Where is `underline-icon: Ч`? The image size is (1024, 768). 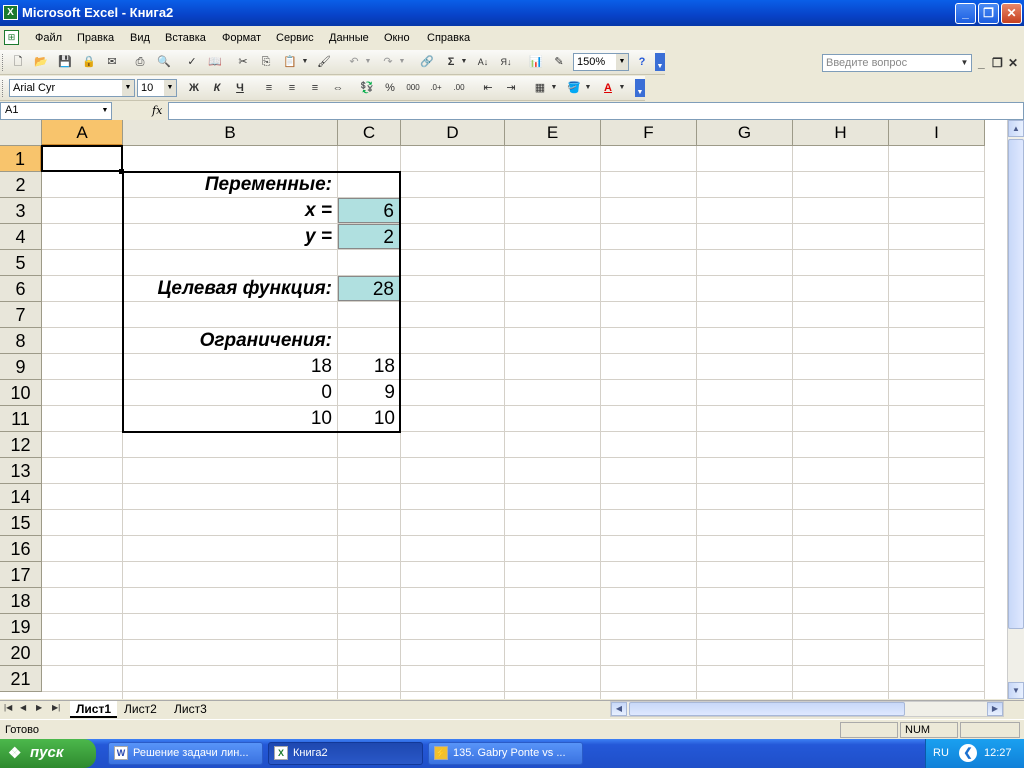
underline-icon: Ч is located at coordinates (240, 88).